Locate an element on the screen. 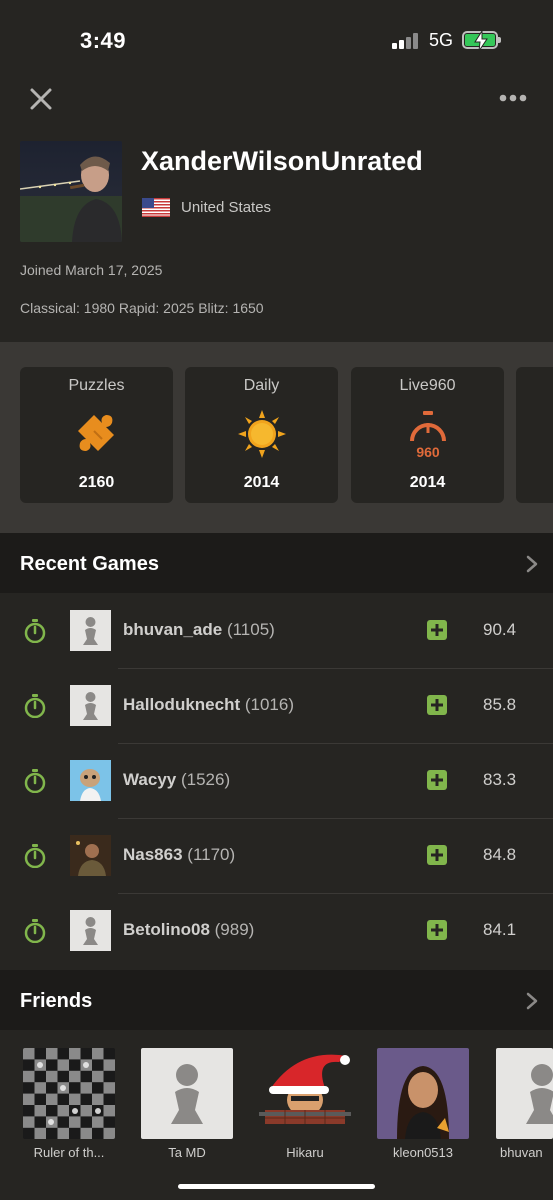 The image size is (553, 1200). friend-name: Ta MD is located at coordinates (187, 1152).